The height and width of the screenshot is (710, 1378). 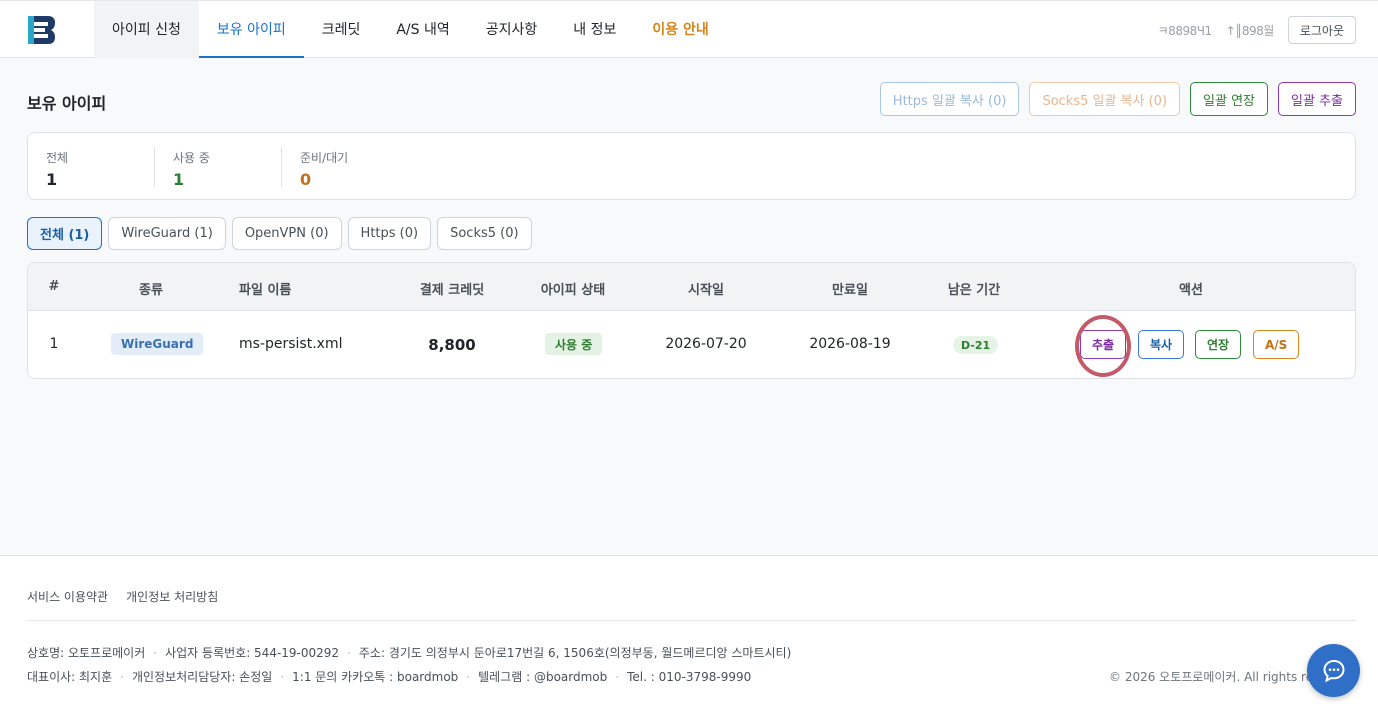 I want to click on telegram-contact: 텔레그램 : @boardmob, so click(x=543, y=677).